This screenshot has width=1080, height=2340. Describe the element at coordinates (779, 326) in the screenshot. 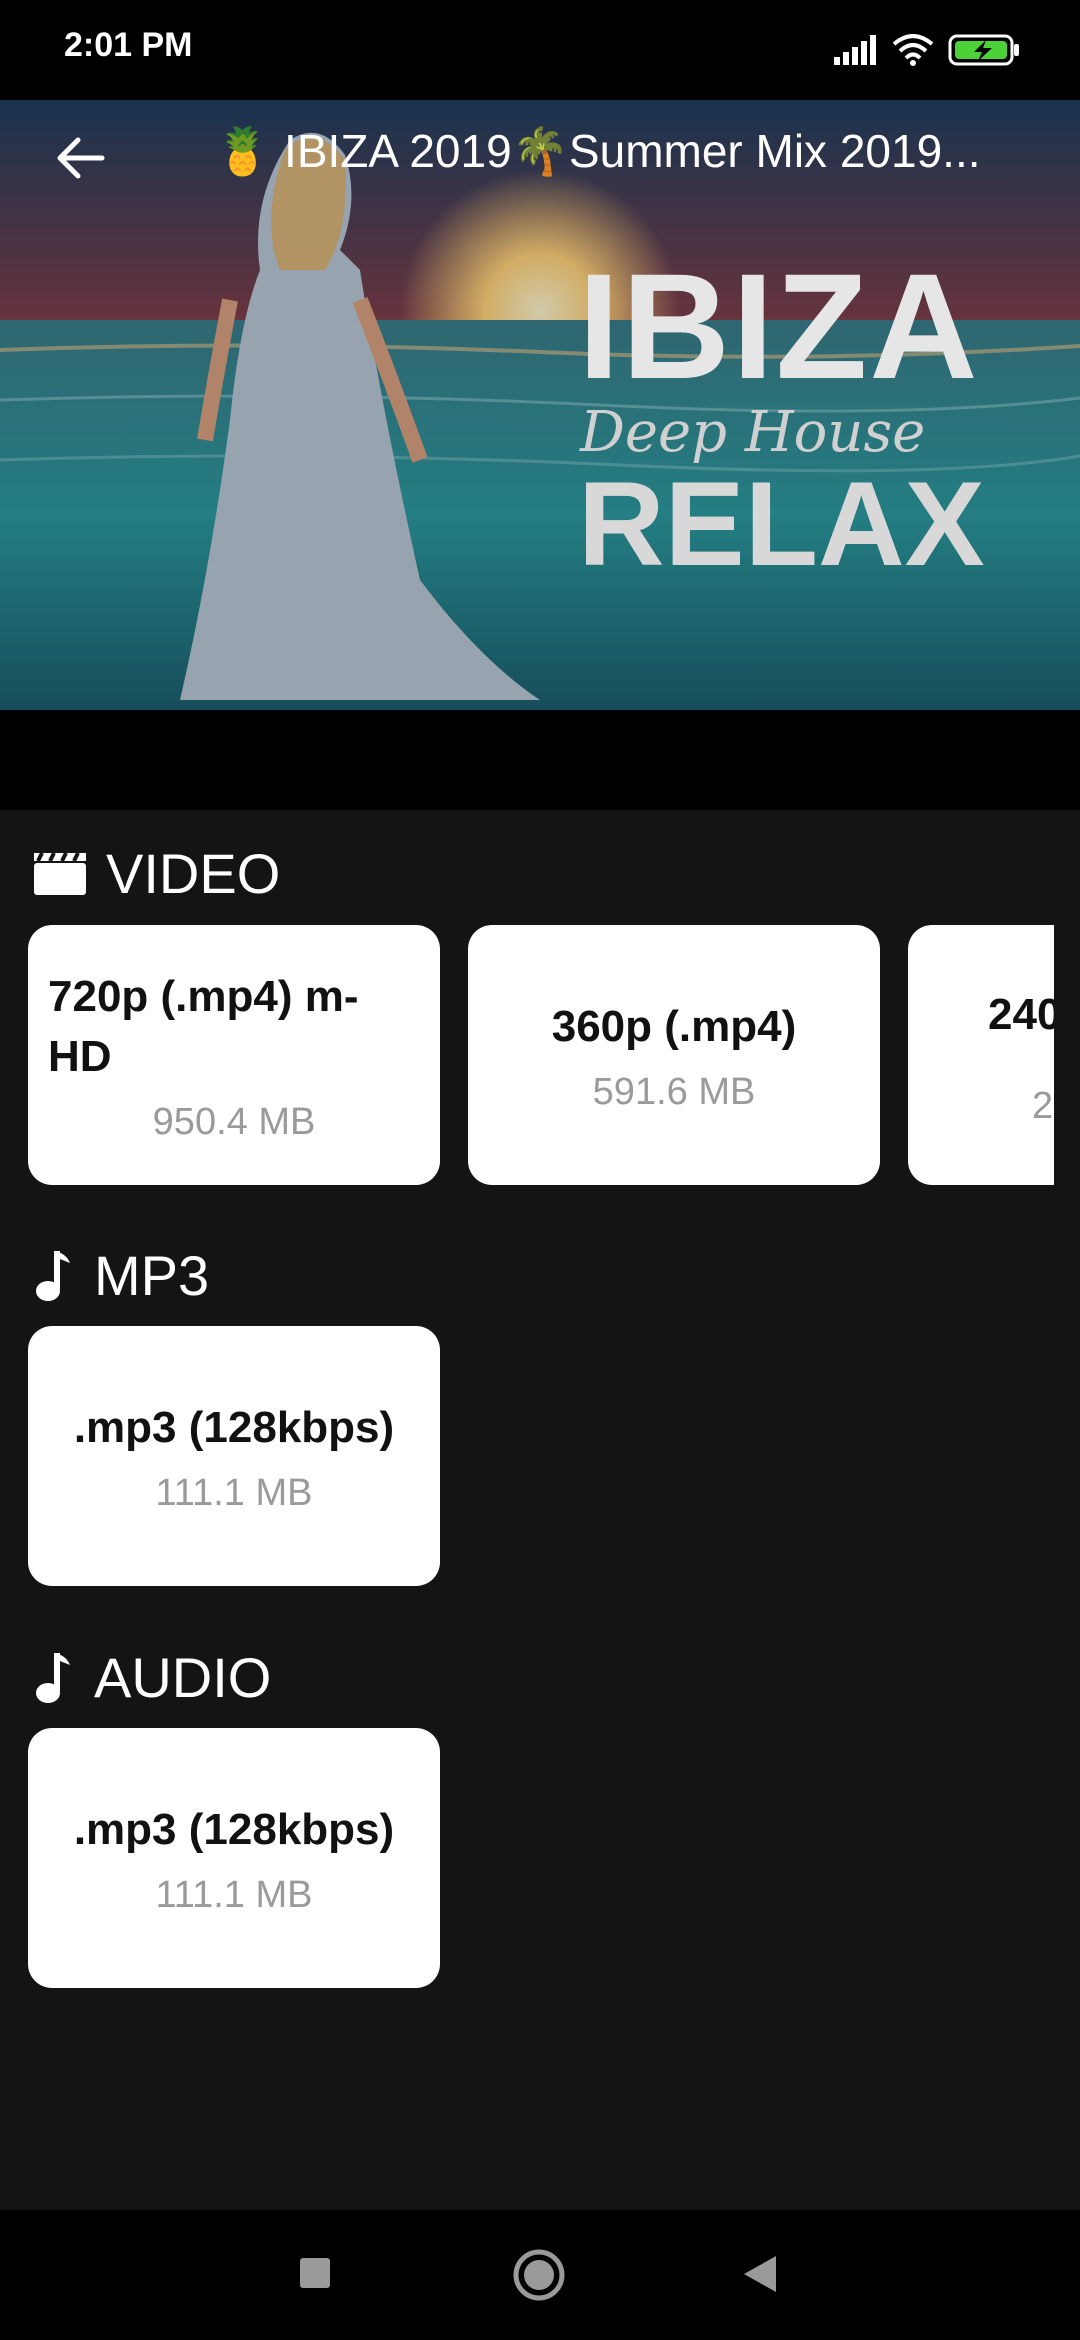

I see `thumbnail-text-ibiza: IBIZA` at that location.